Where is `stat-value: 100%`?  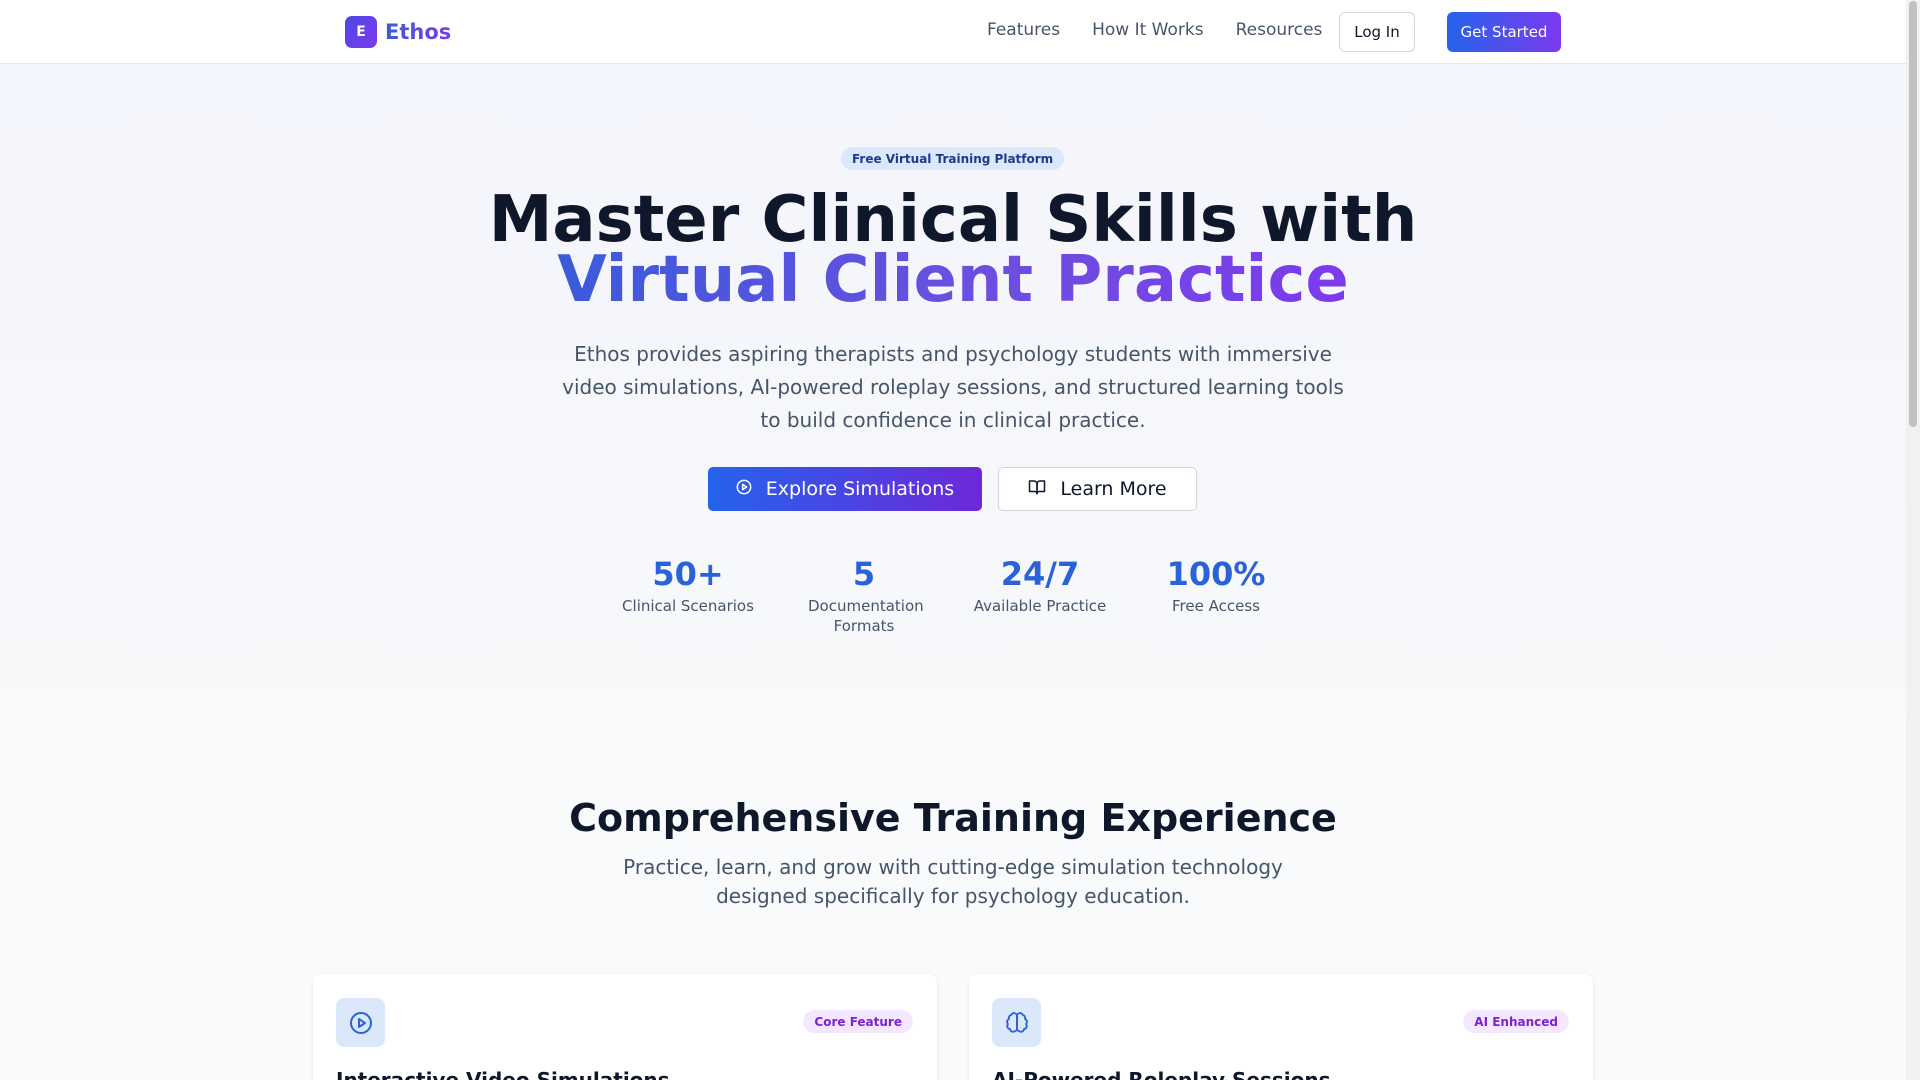 stat-value: 100% is located at coordinates (1216, 574).